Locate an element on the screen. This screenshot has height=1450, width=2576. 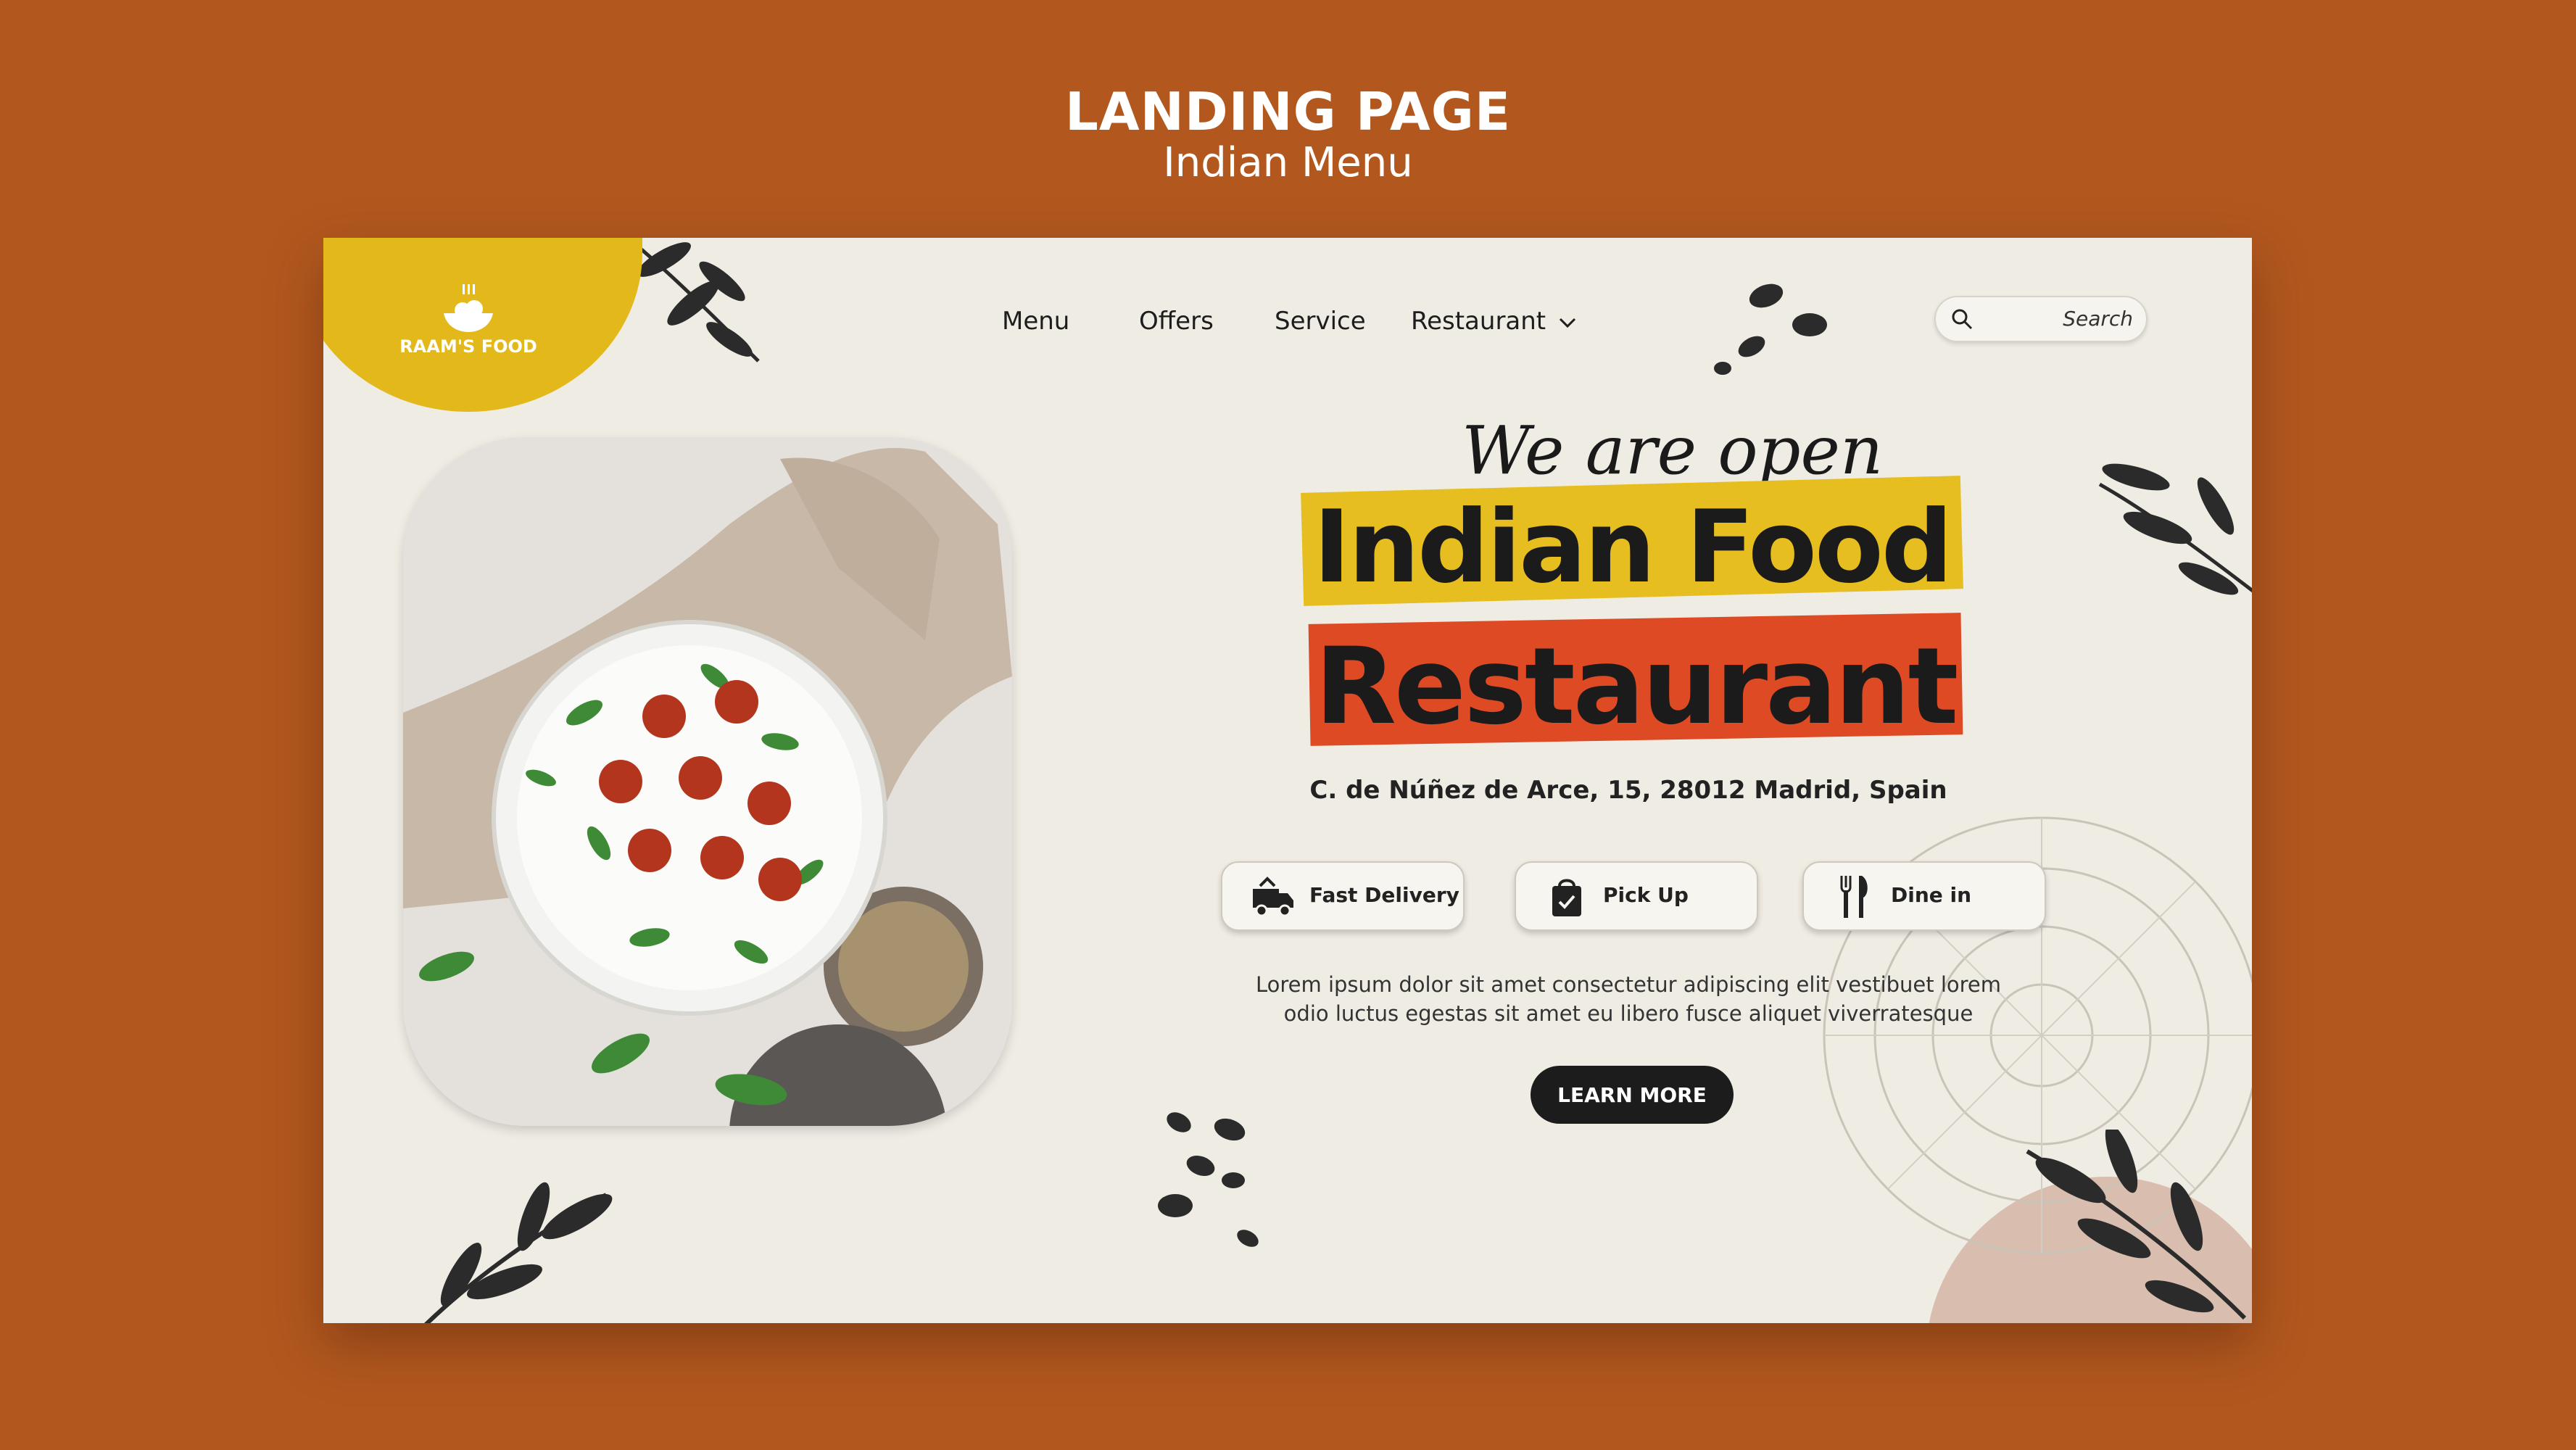
chevron-down-icon is located at coordinates (1568, 323).